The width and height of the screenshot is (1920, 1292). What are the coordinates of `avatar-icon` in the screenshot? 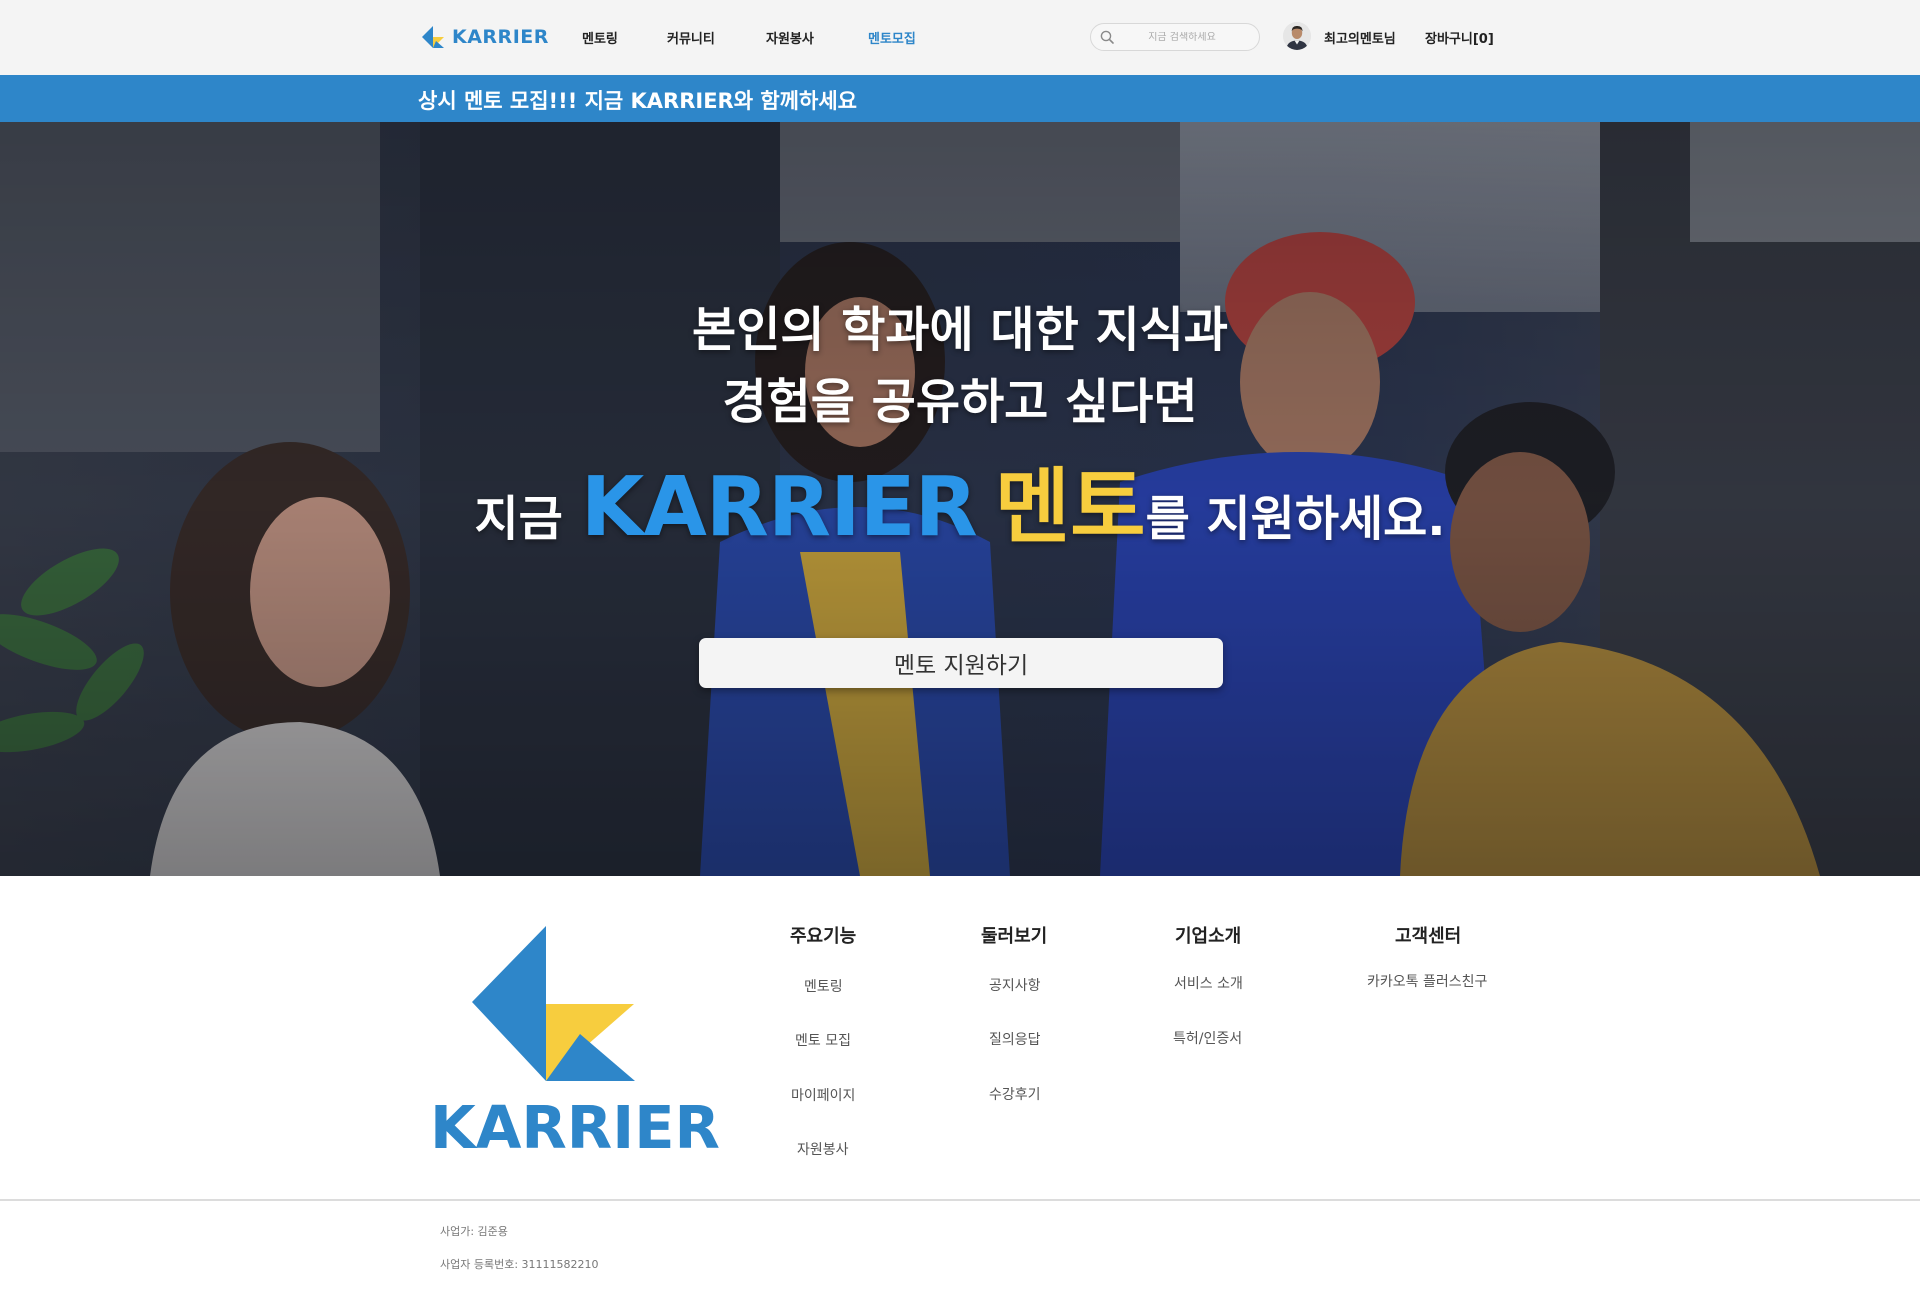 It's located at (1297, 36).